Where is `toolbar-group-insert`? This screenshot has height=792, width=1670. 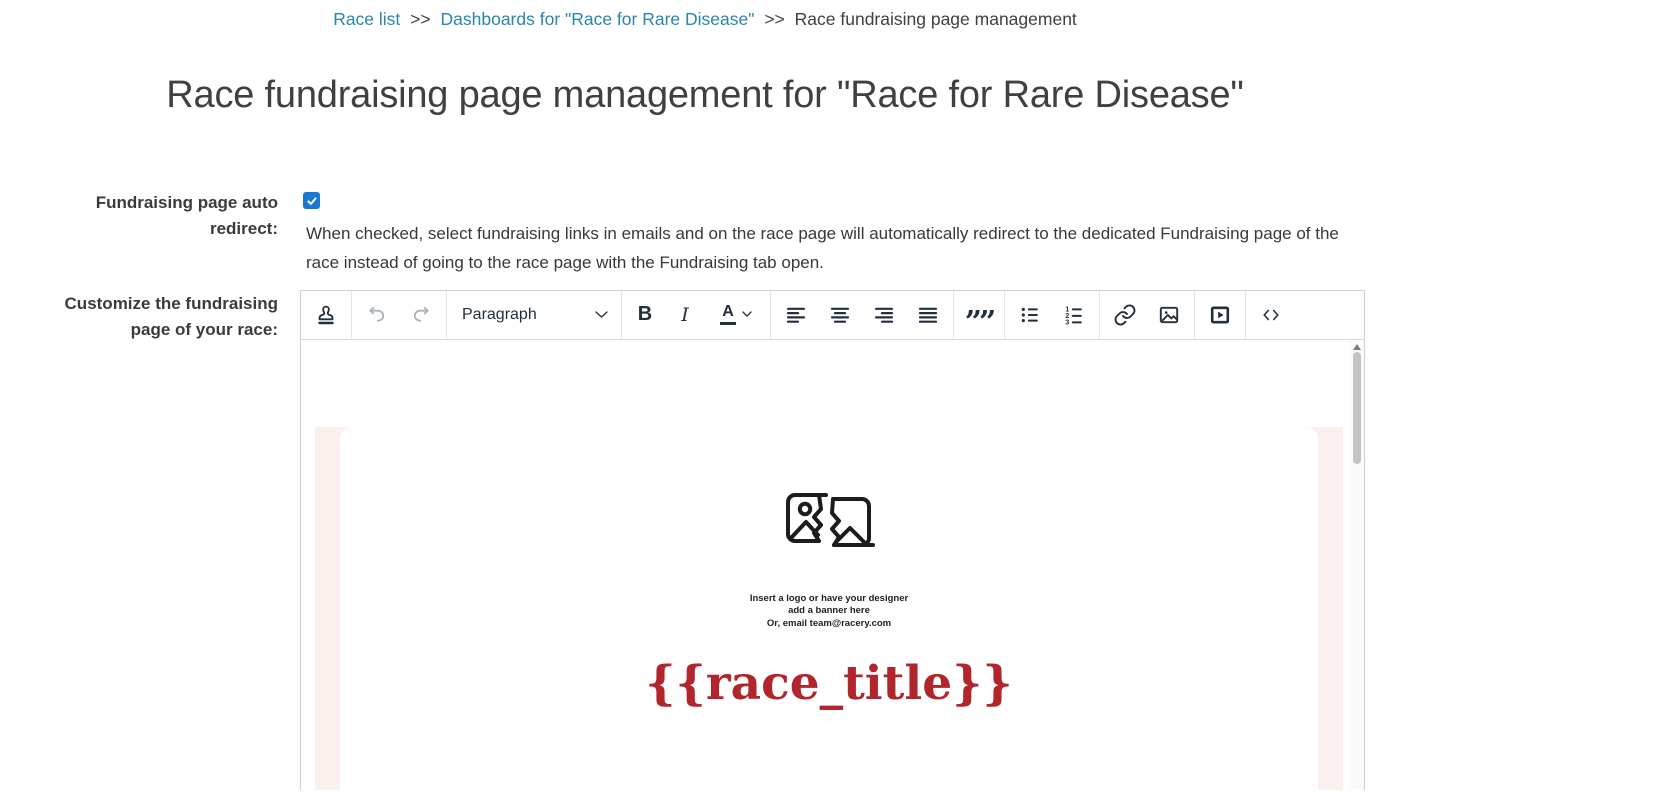
toolbar-group-insert is located at coordinates (1146, 314).